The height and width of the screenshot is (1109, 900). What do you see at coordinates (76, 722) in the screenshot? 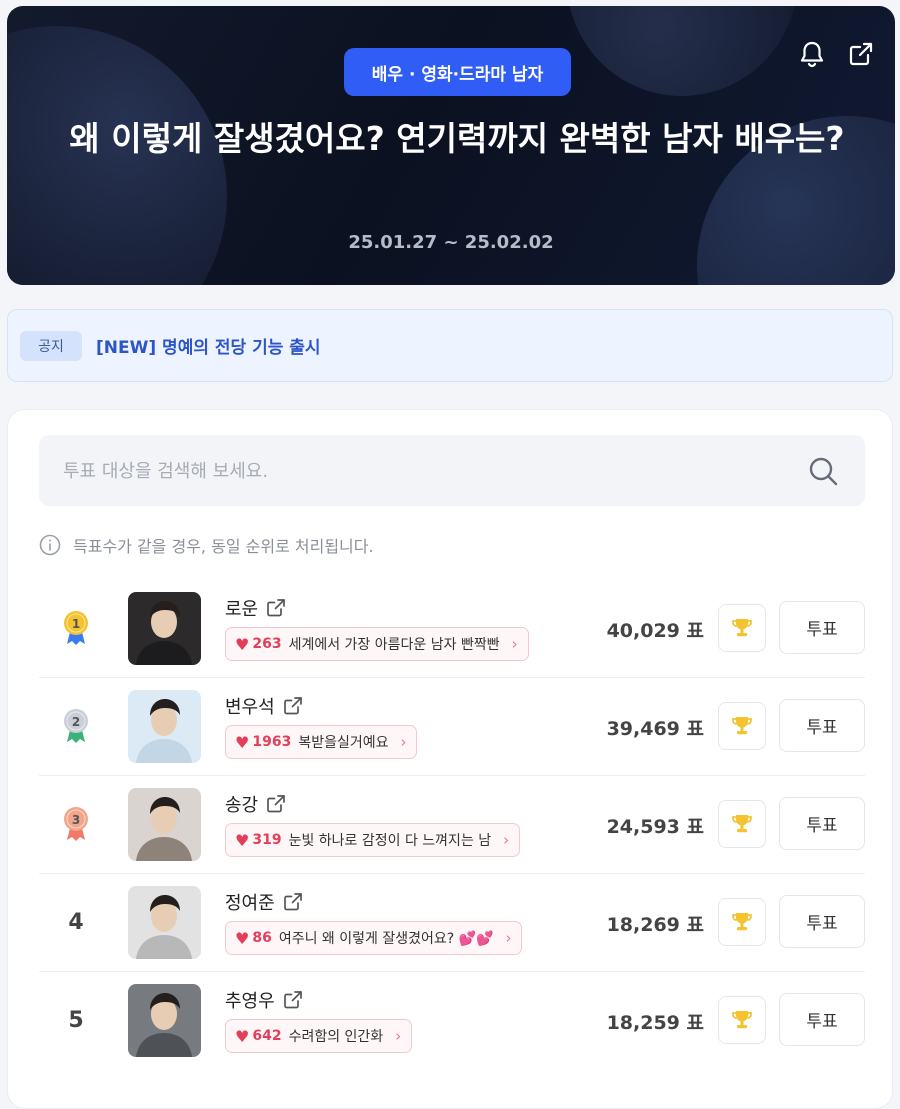
I see `svg-text: 2` at bounding box center [76, 722].